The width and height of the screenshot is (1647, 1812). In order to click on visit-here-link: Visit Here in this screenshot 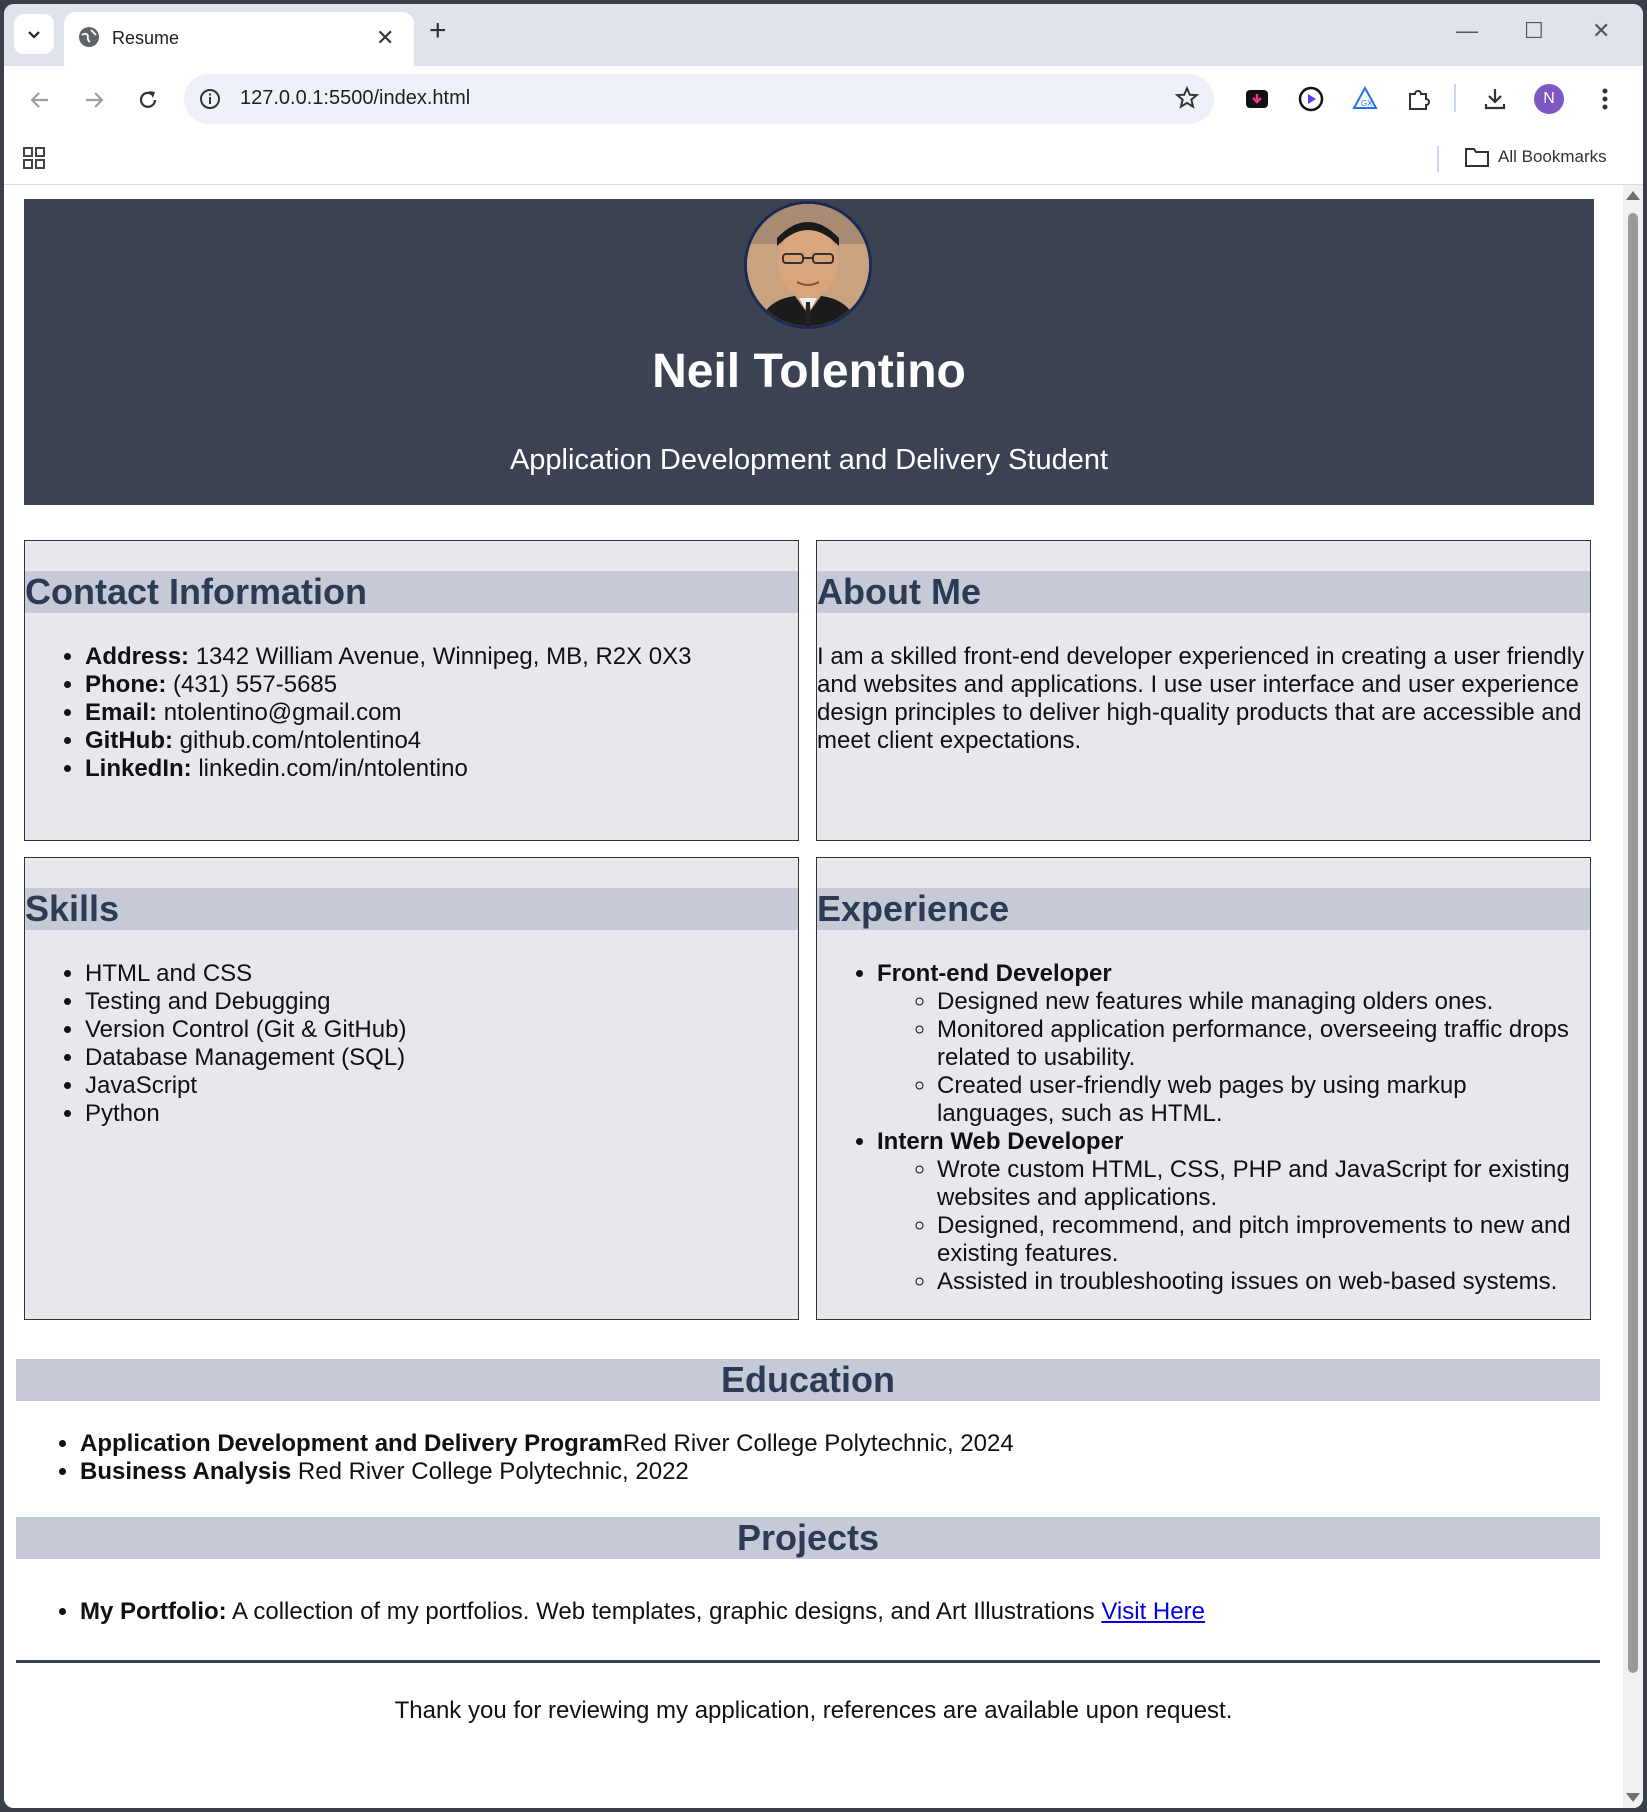, I will do `click(1153, 1611)`.